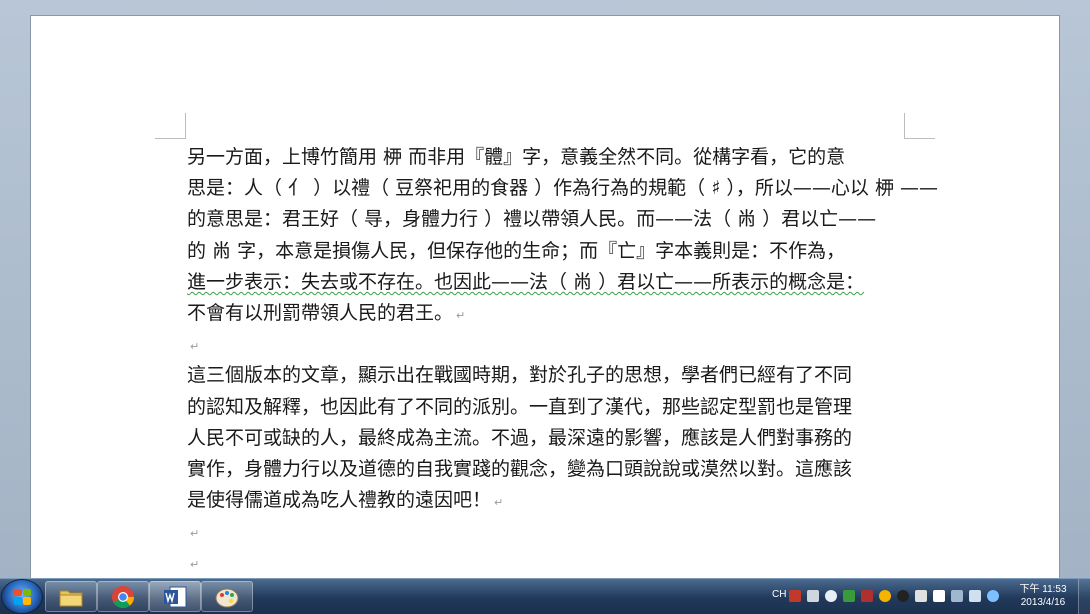 The width and height of the screenshot is (1090, 614). Describe the element at coordinates (867, 596) in the screenshot. I see `app-tray-icon` at that location.